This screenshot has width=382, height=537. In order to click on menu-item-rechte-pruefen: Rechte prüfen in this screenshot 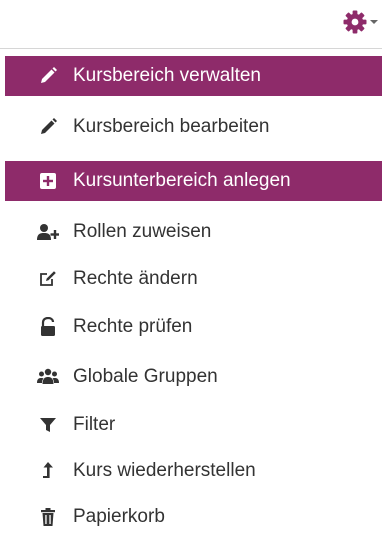, I will do `click(191, 327)`.